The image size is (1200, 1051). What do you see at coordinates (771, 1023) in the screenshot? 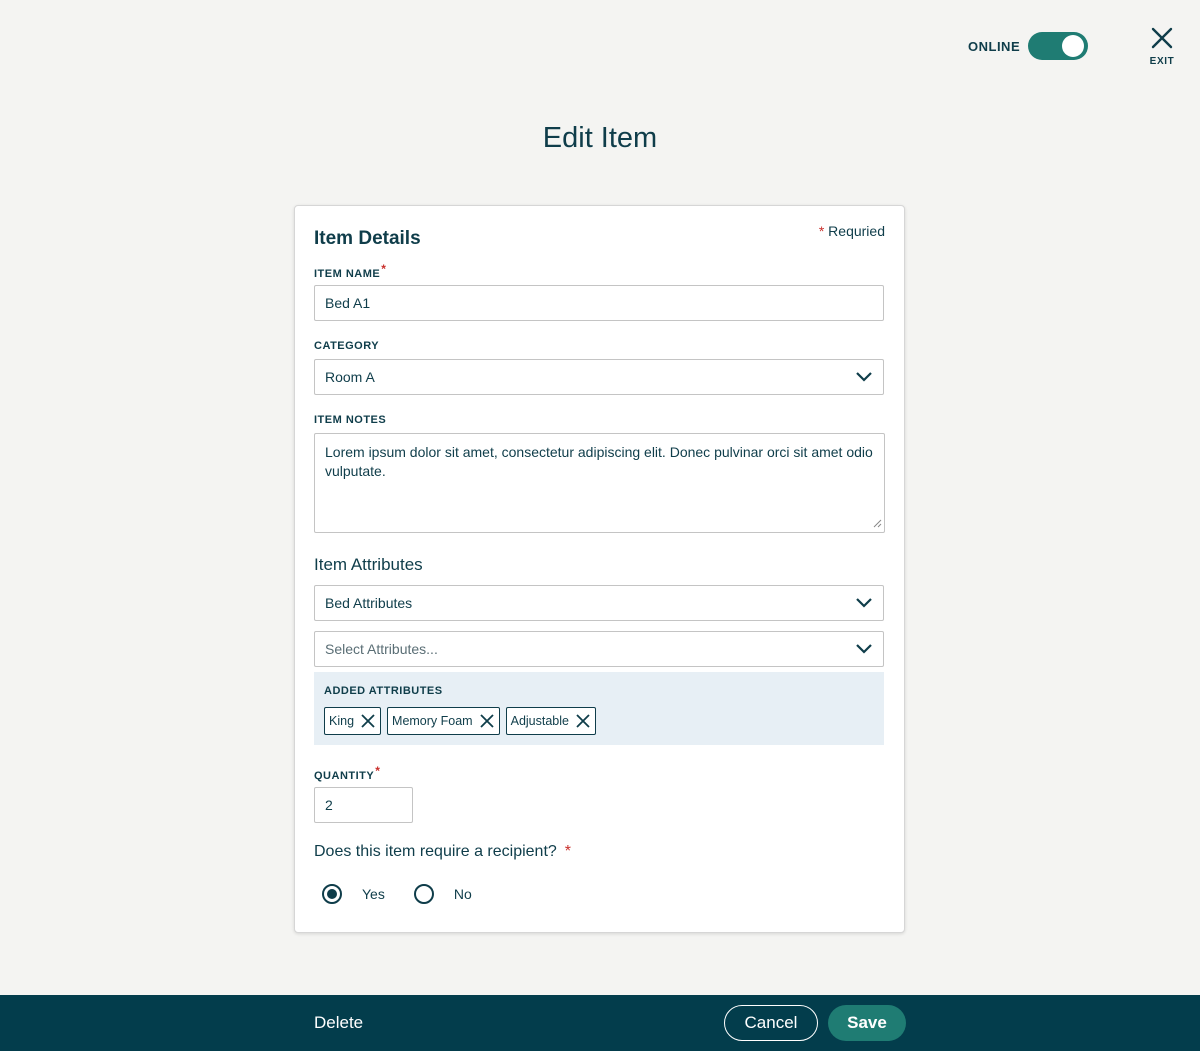
I see `cancel-button: Cancel` at bounding box center [771, 1023].